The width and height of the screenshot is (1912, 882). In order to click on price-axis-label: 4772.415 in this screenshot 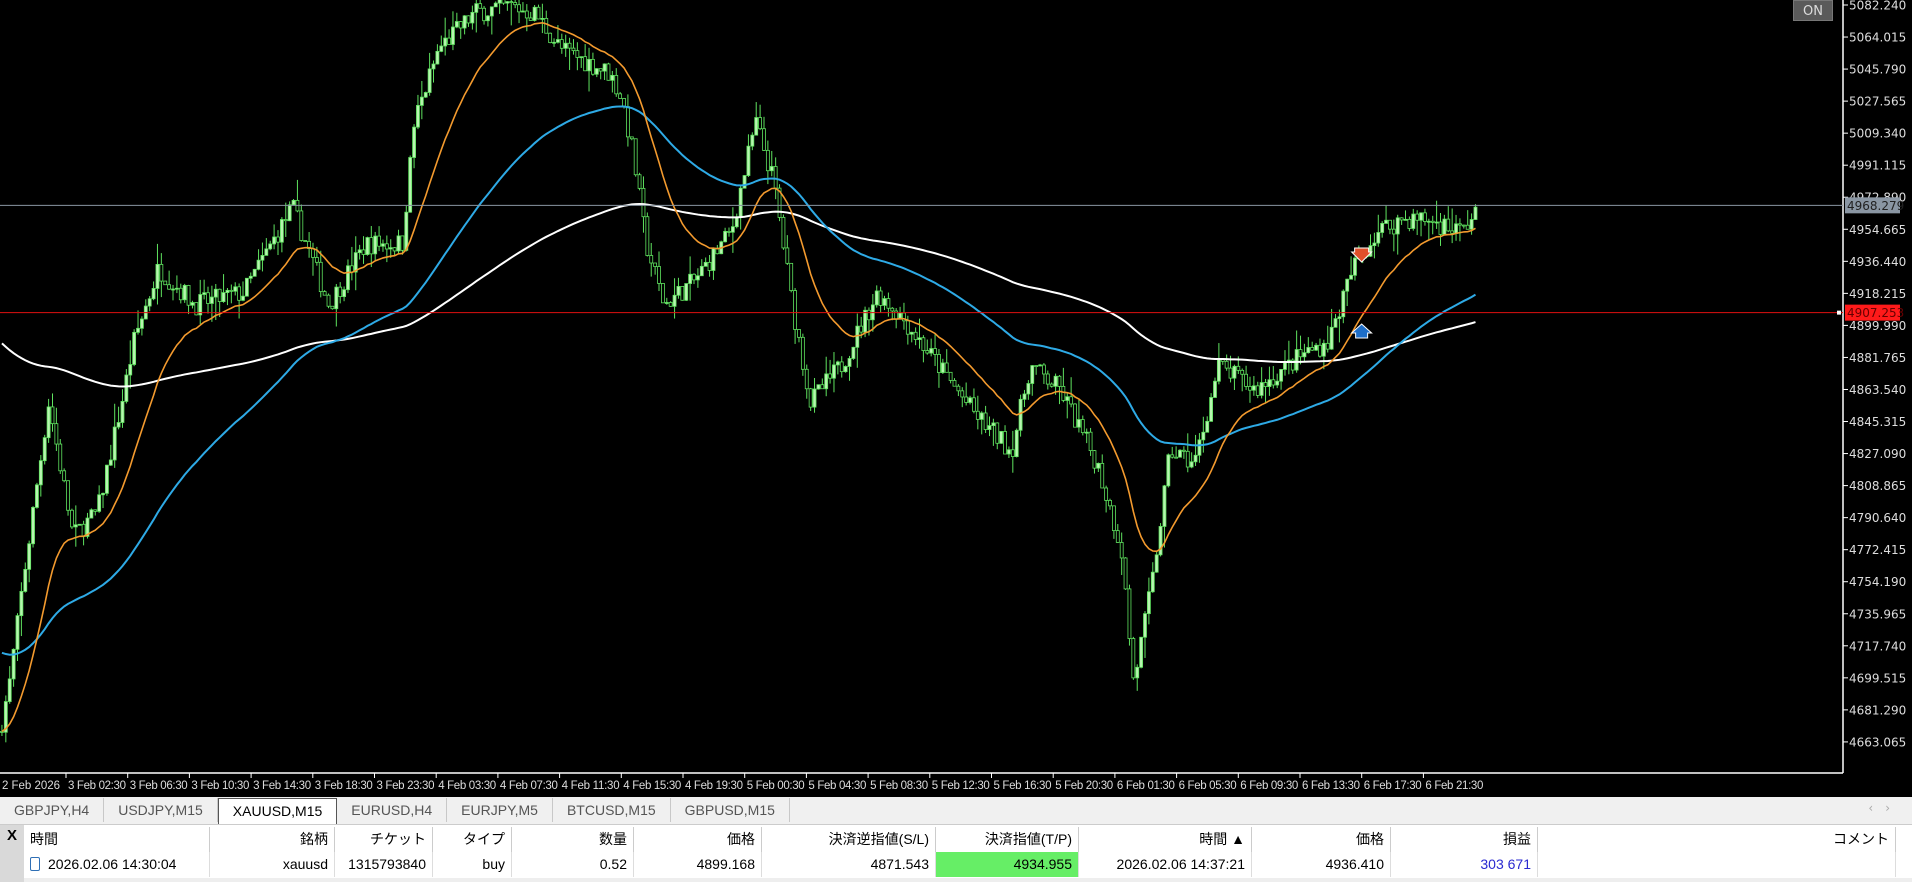, I will do `click(1877, 550)`.